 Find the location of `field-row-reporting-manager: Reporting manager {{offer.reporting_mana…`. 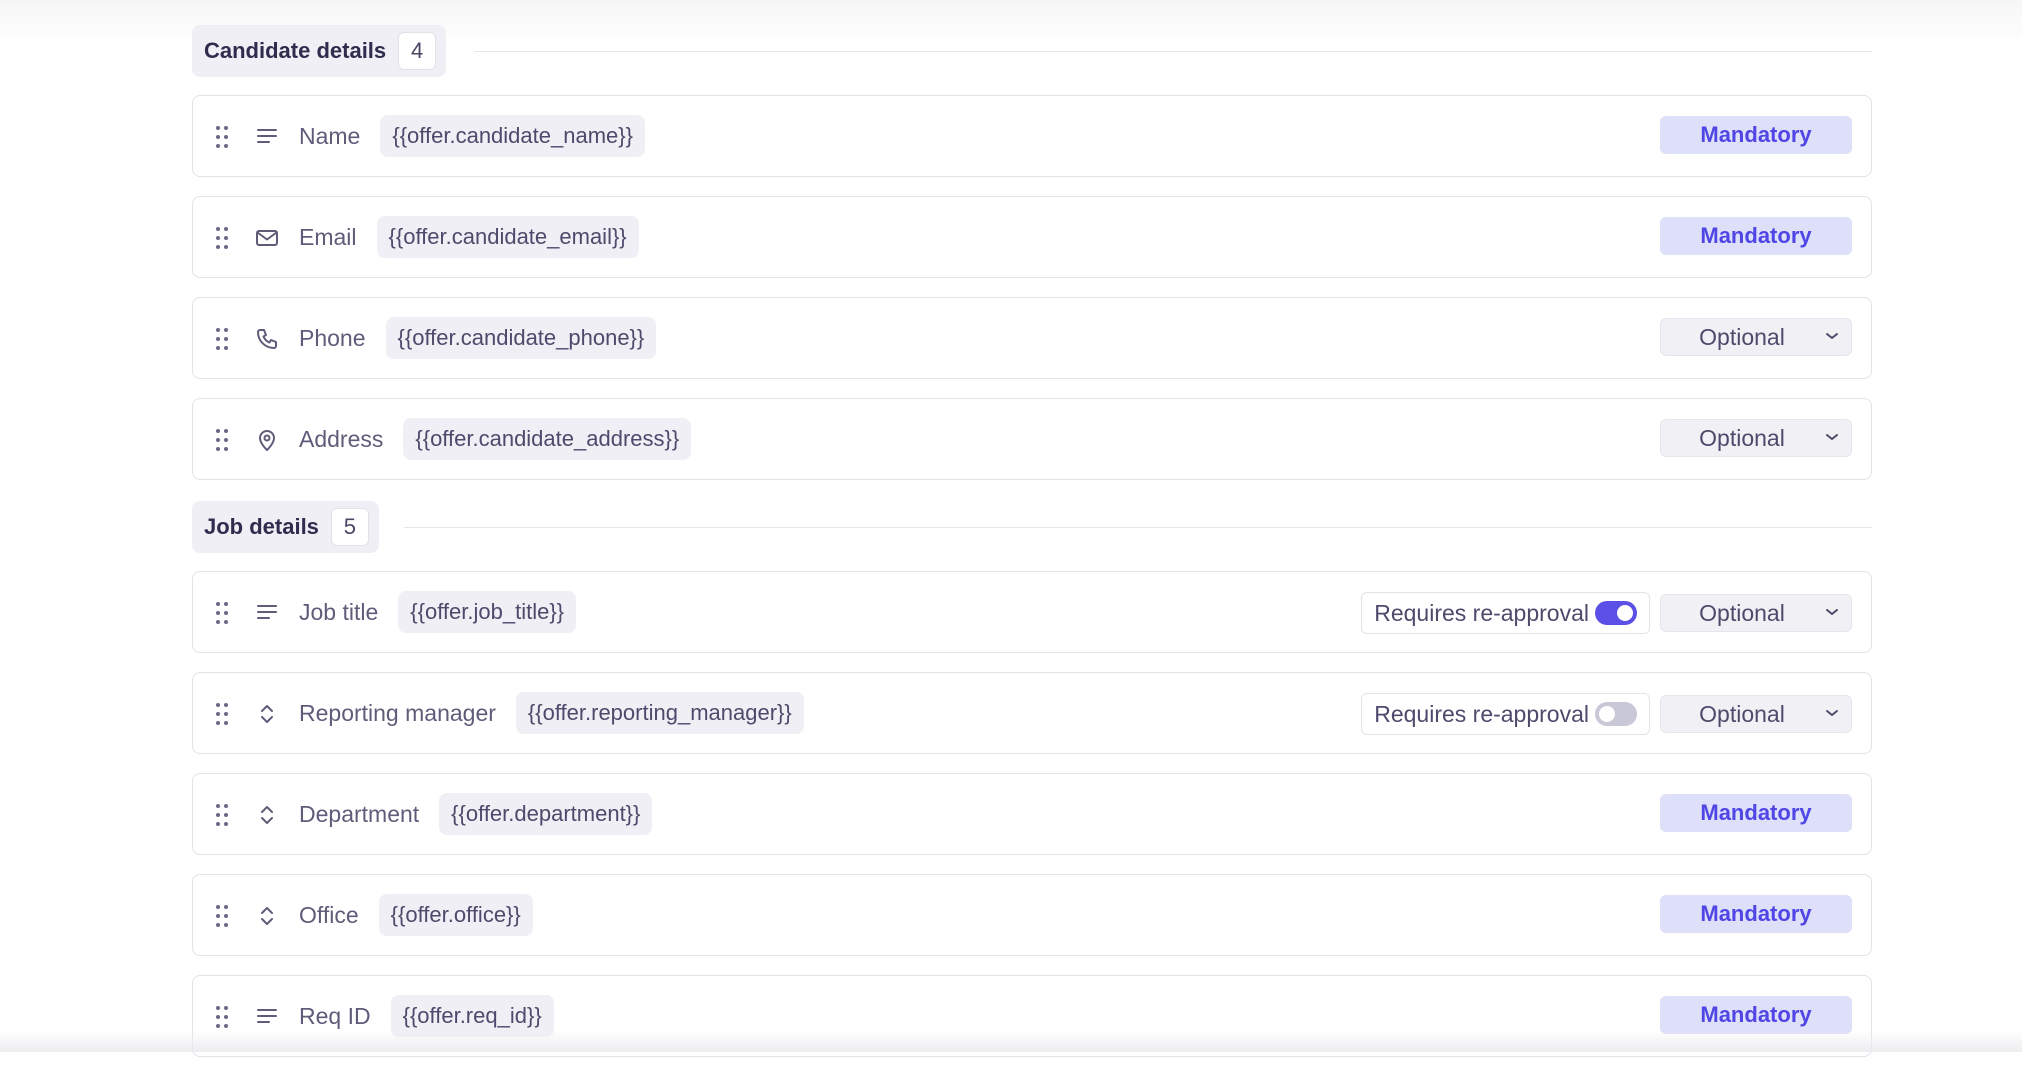

field-row-reporting-manager: Reporting manager {{offer.reporting_mana… is located at coordinates (1032, 713).